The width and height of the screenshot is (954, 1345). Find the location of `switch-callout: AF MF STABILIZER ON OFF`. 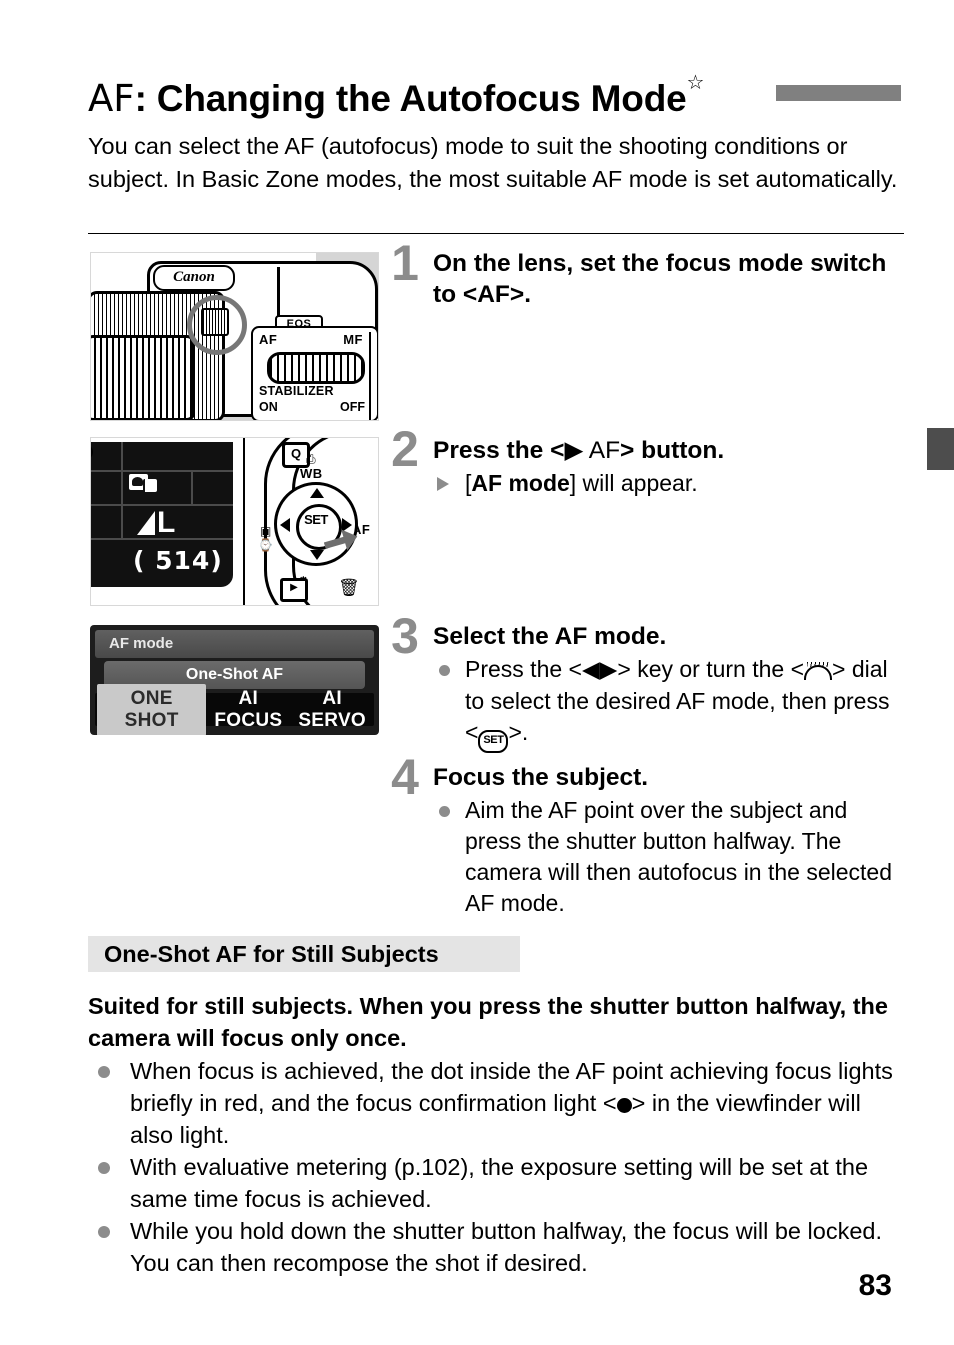

switch-callout: AF MF STABILIZER ON OFF is located at coordinates (314, 373).